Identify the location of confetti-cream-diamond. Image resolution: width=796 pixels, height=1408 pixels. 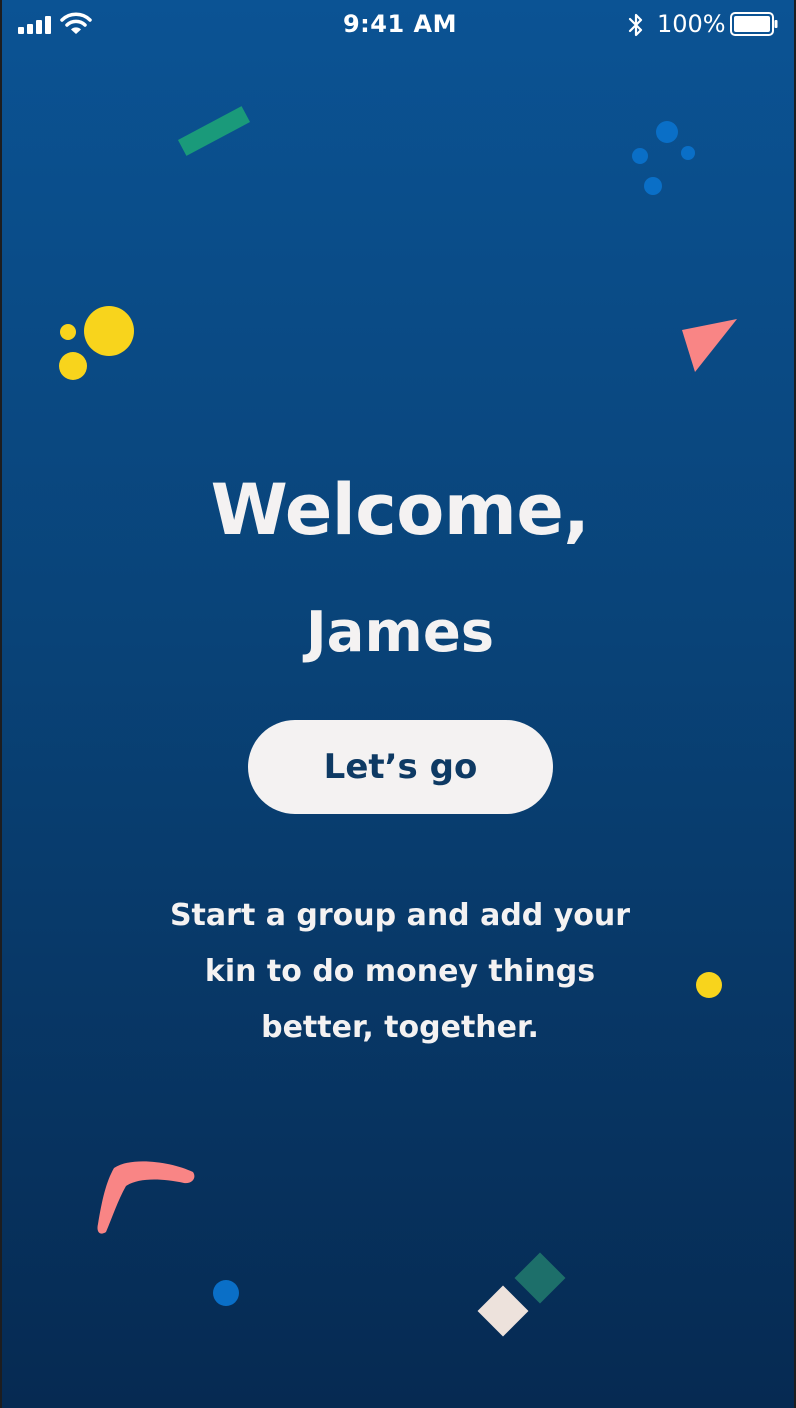
(503, 1311).